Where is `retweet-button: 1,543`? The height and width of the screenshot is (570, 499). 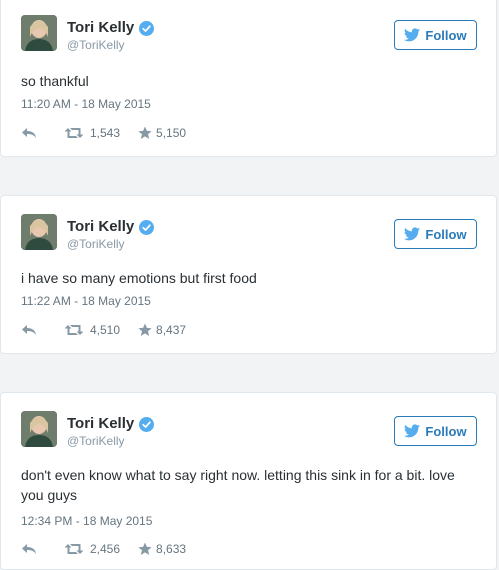
retweet-button: 1,543 is located at coordinates (92, 133).